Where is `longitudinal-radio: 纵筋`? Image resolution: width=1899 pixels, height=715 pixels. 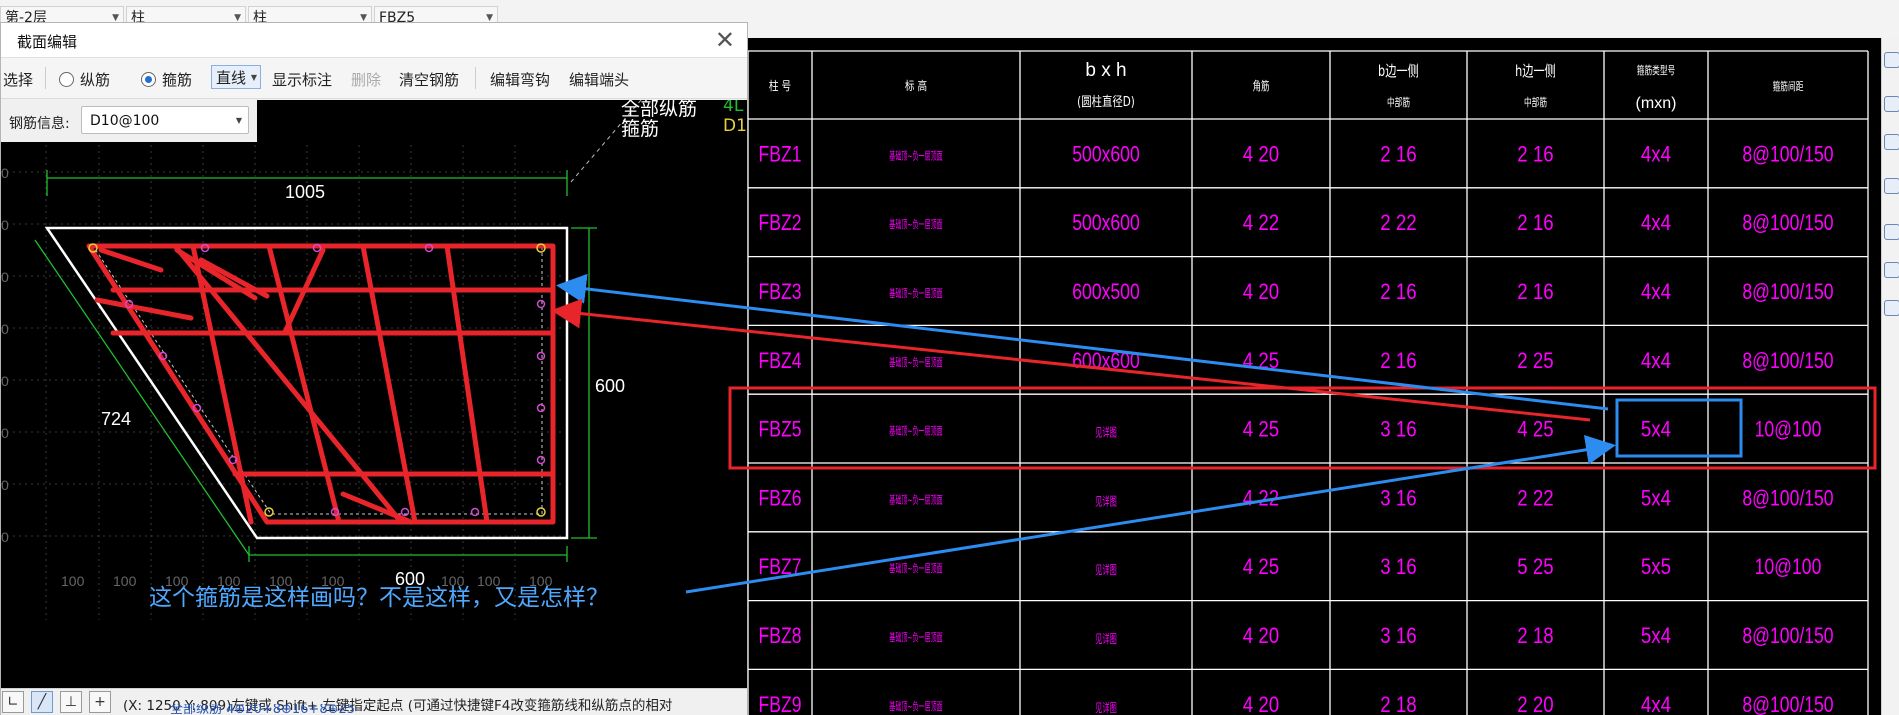
longitudinal-radio: 纵筋 is located at coordinates (84, 79).